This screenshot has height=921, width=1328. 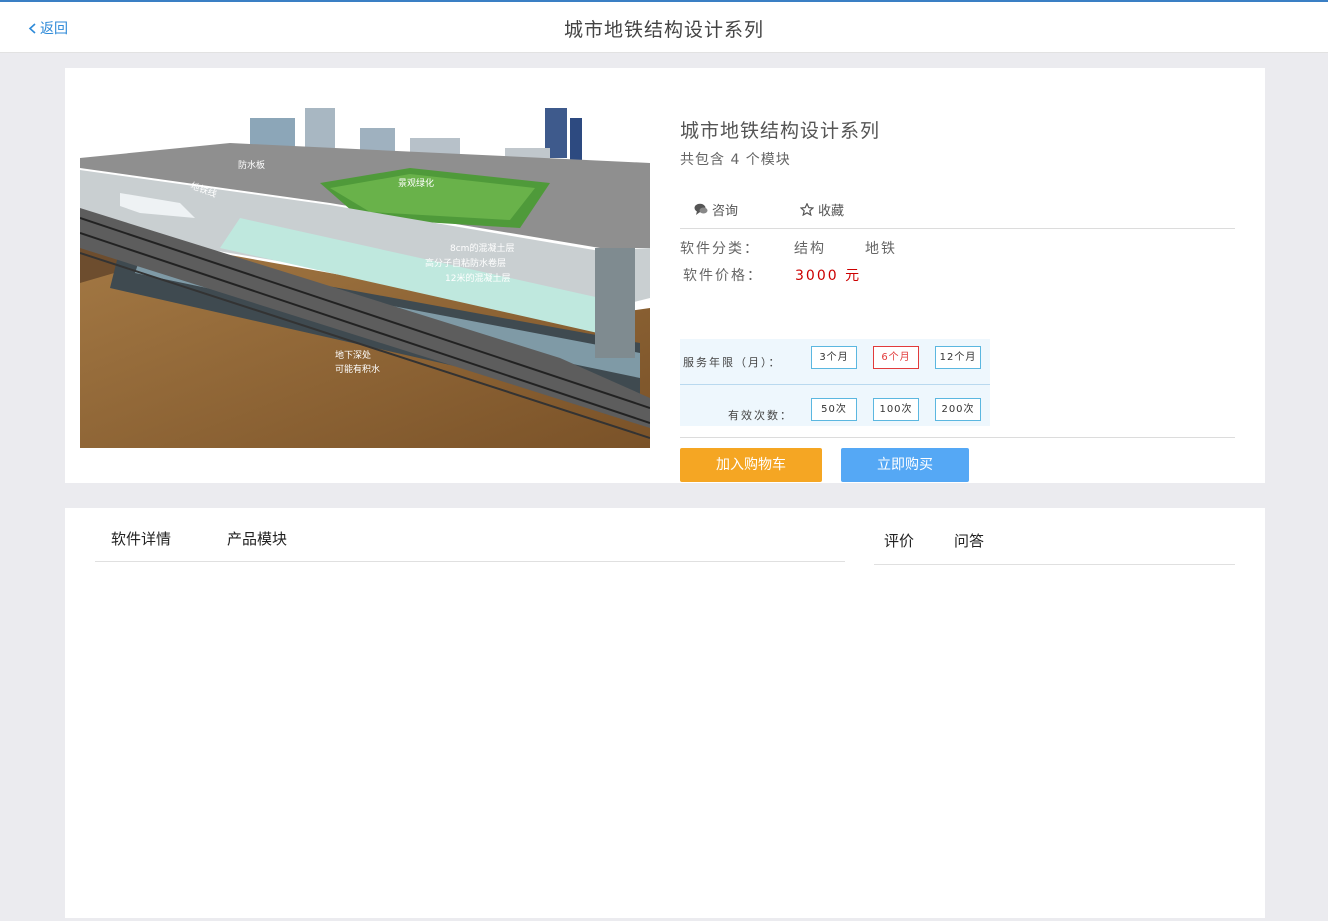 What do you see at coordinates (896, 357) in the screenshot?
I see `service-option-6: 6个月` at bounding box center [896, 357].